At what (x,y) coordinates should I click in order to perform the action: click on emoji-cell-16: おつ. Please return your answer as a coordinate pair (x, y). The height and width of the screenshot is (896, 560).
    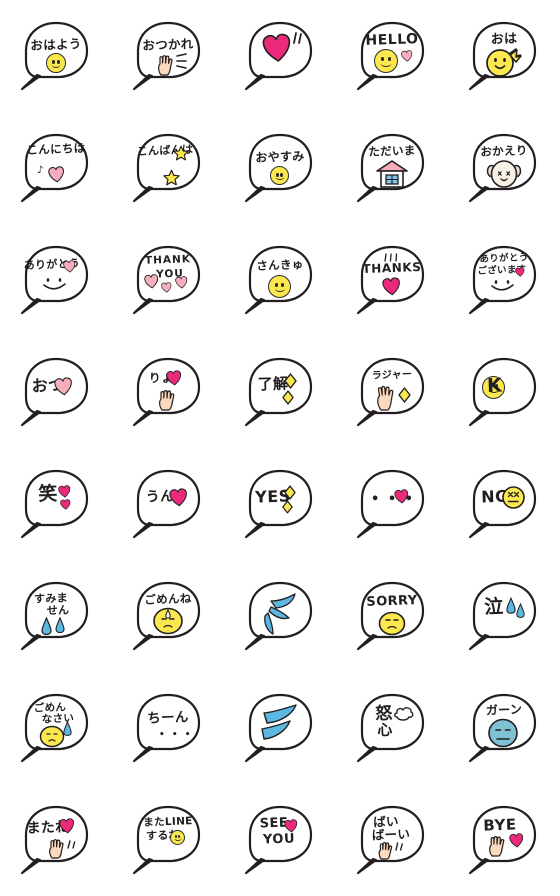
    Looking at the image, I should click on (56, 392).